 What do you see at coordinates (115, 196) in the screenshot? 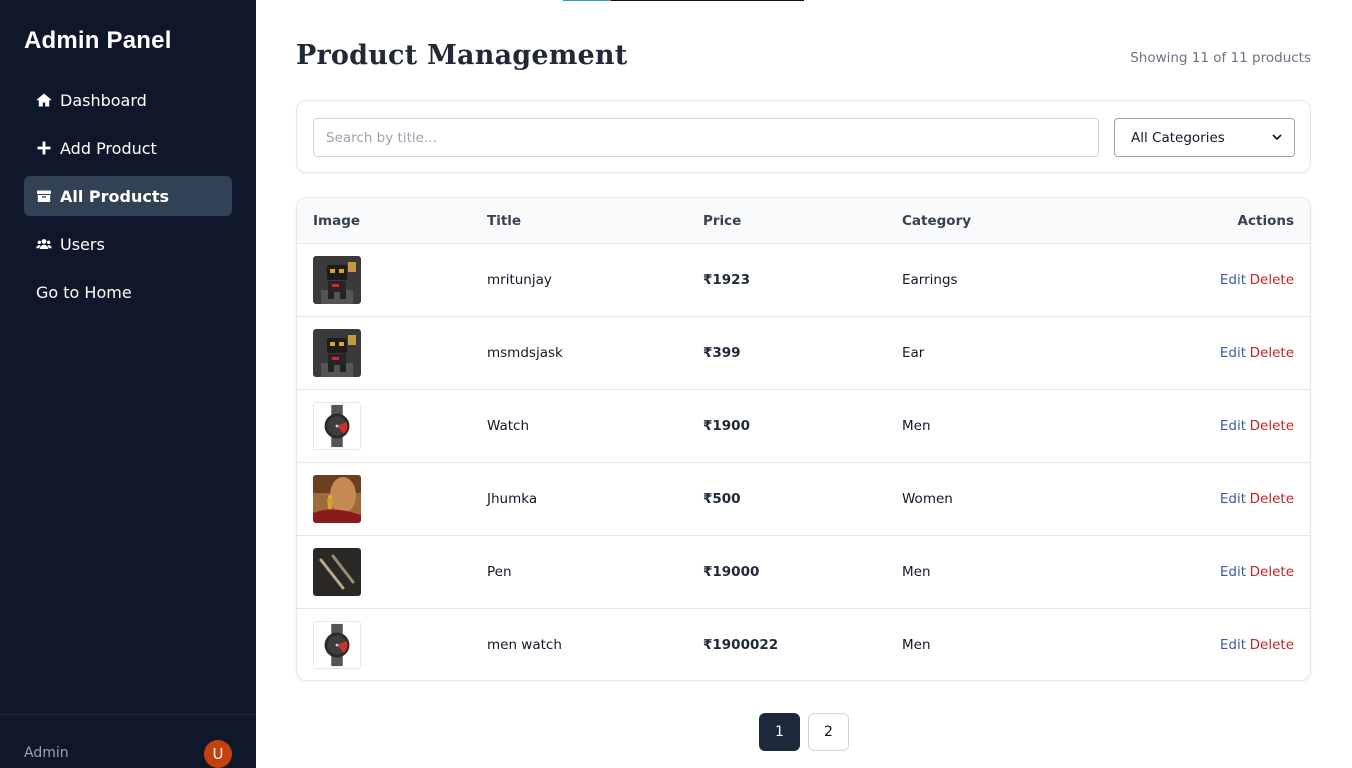
I see `sidebar-item-label: All Products` at bounding box center [115, 196].